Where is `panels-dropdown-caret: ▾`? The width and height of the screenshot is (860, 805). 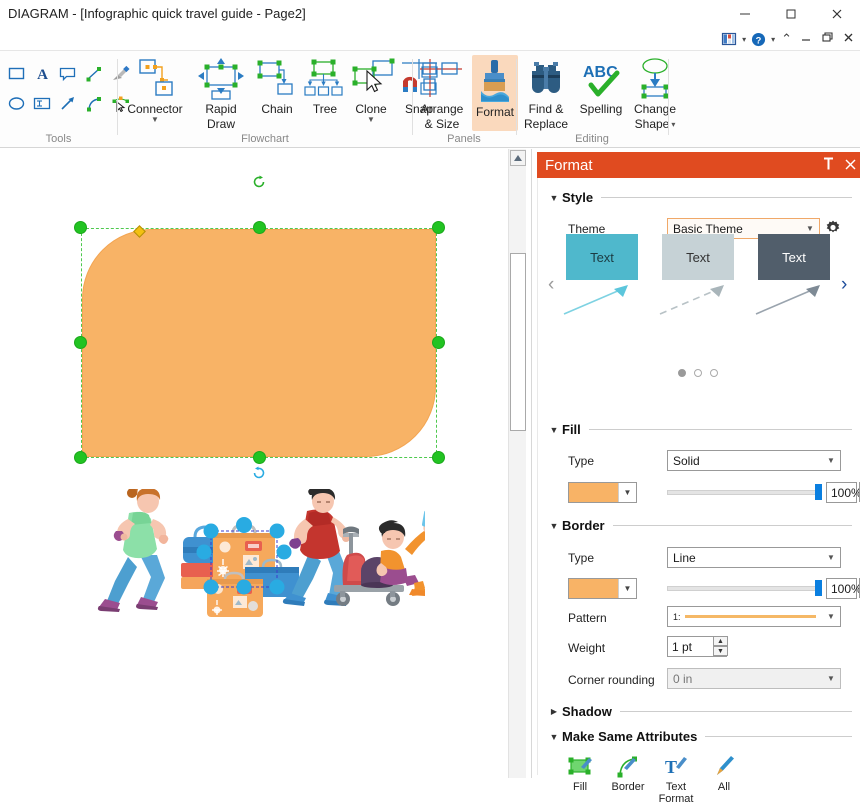 panels-dropdown-caret: ▾ is located at coordinates (744, 39).